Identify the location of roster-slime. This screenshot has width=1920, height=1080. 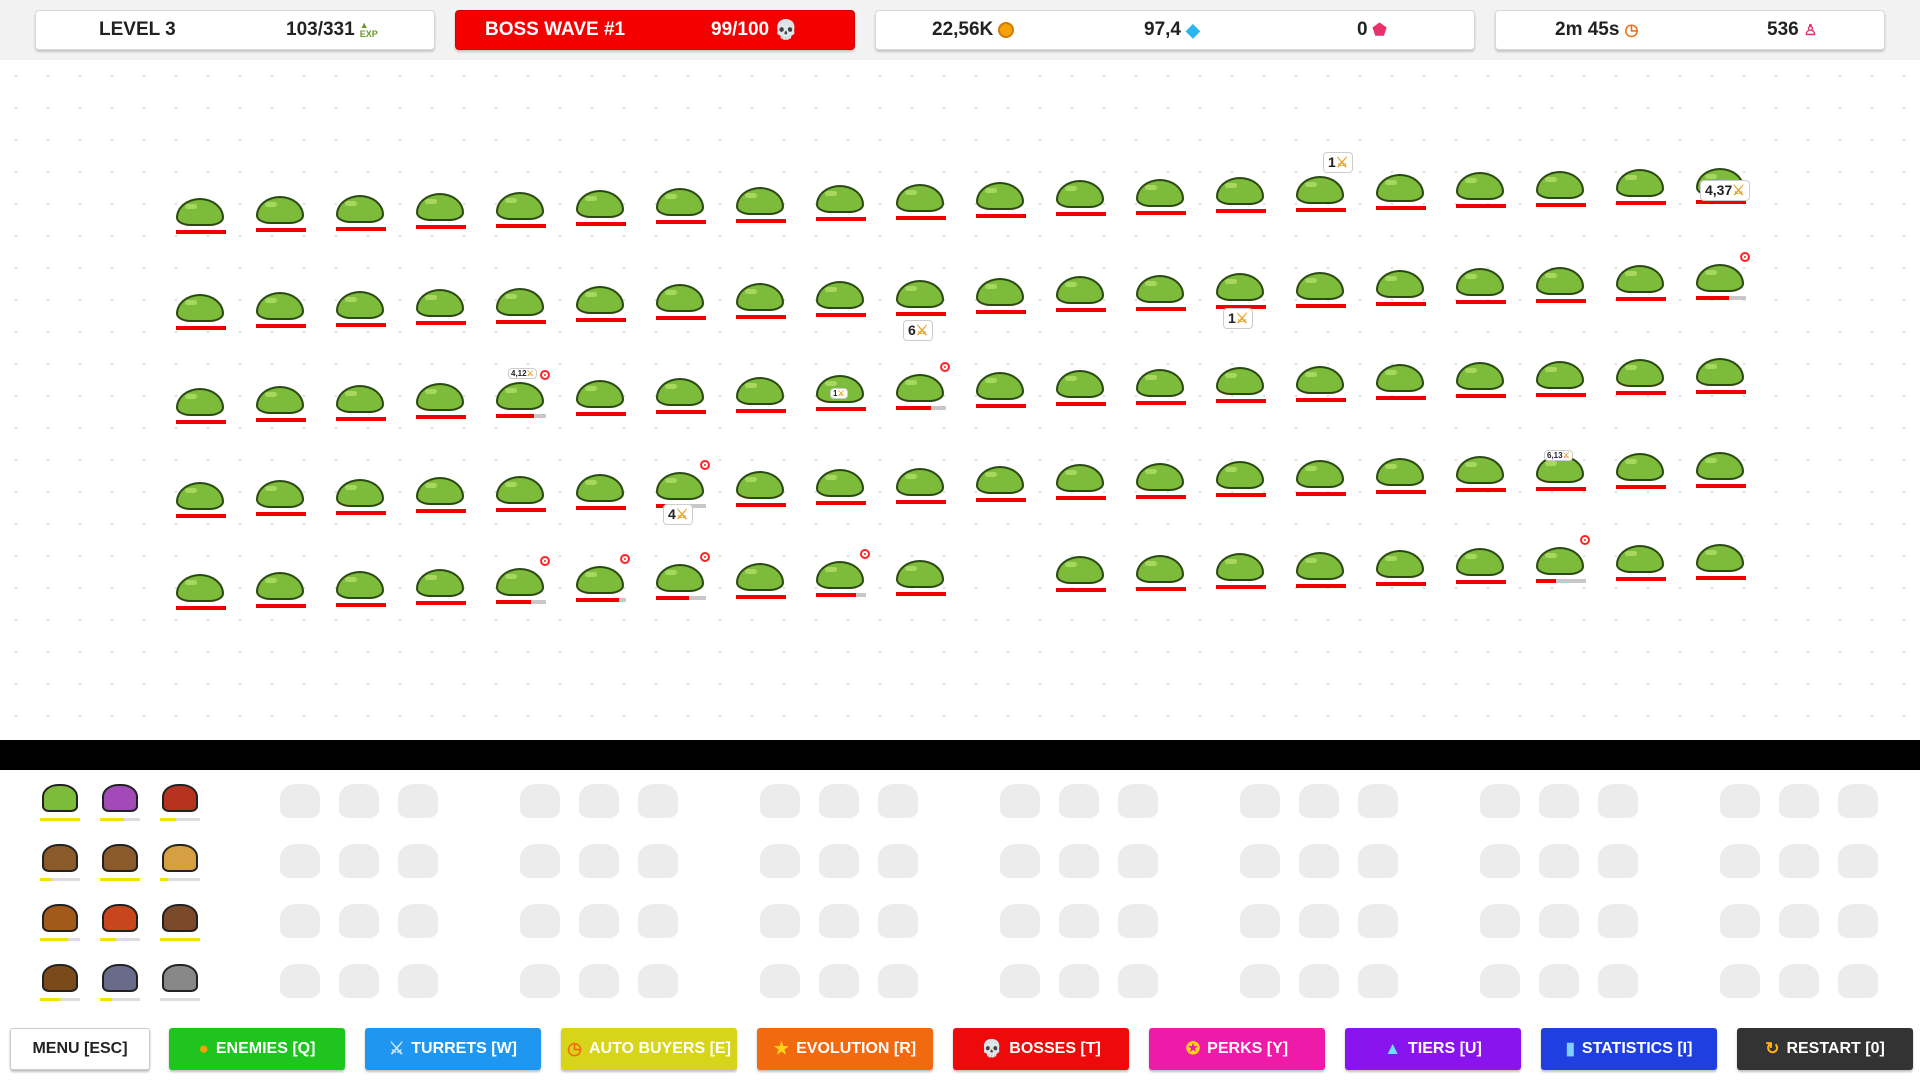
(60, 802).